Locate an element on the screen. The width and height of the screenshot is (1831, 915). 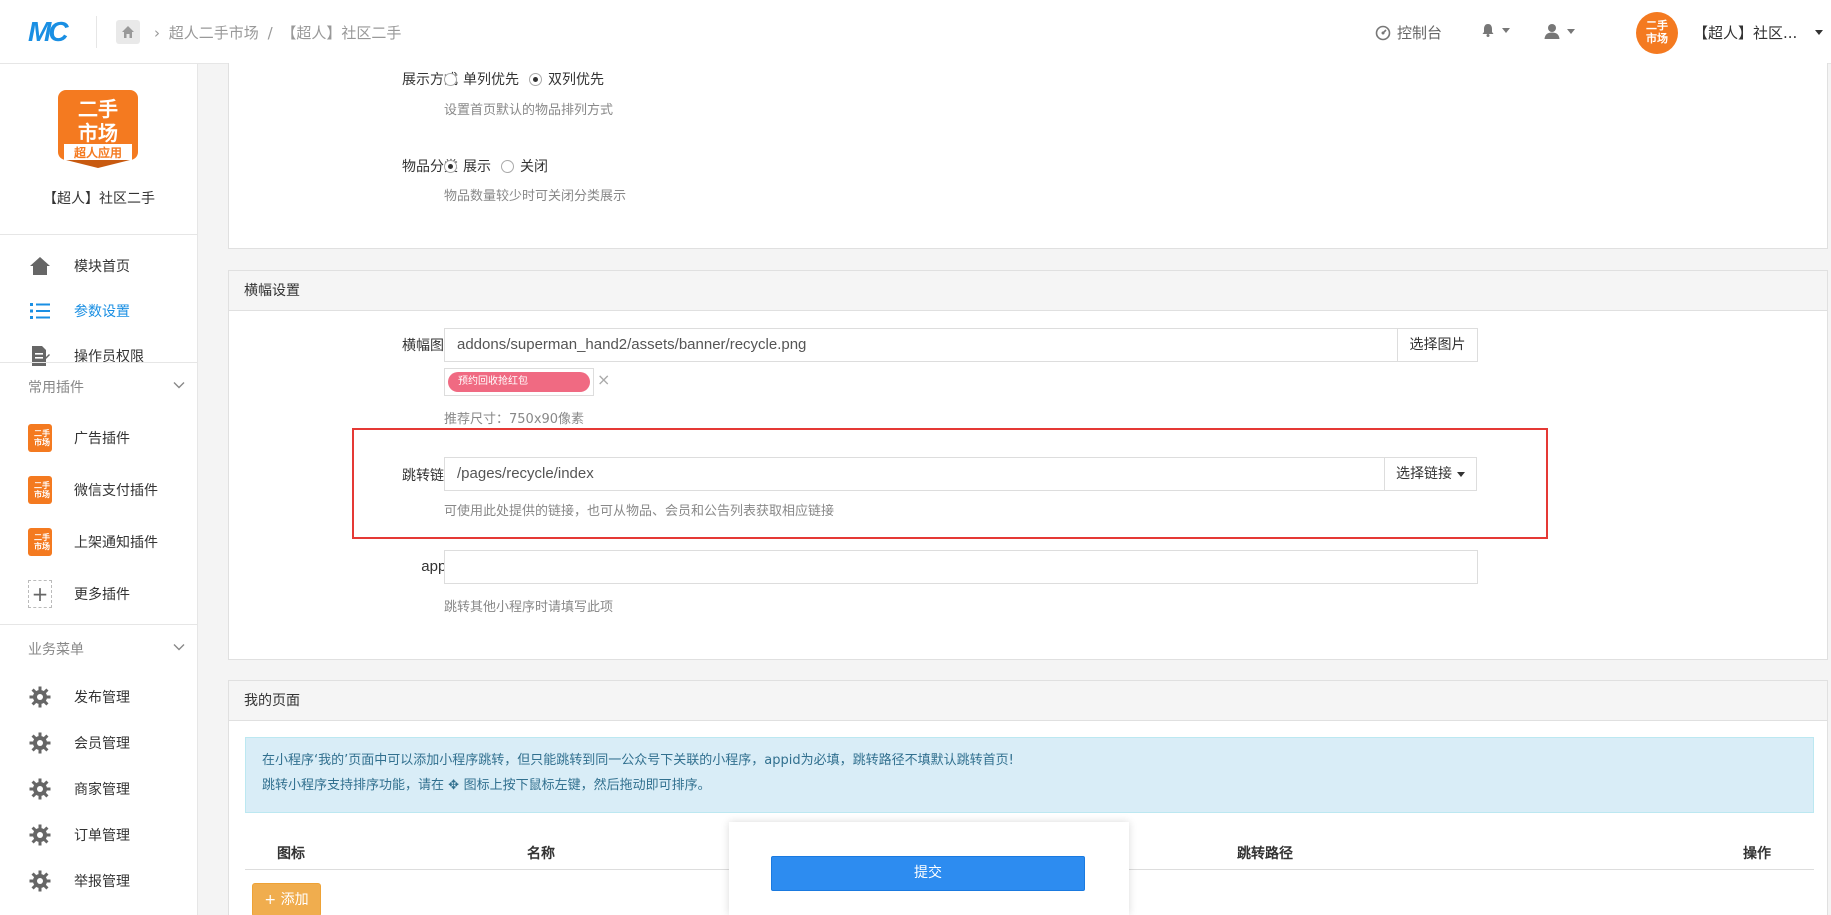
banner-image-label: 横幅图片 is located at coordinates (430, 346).